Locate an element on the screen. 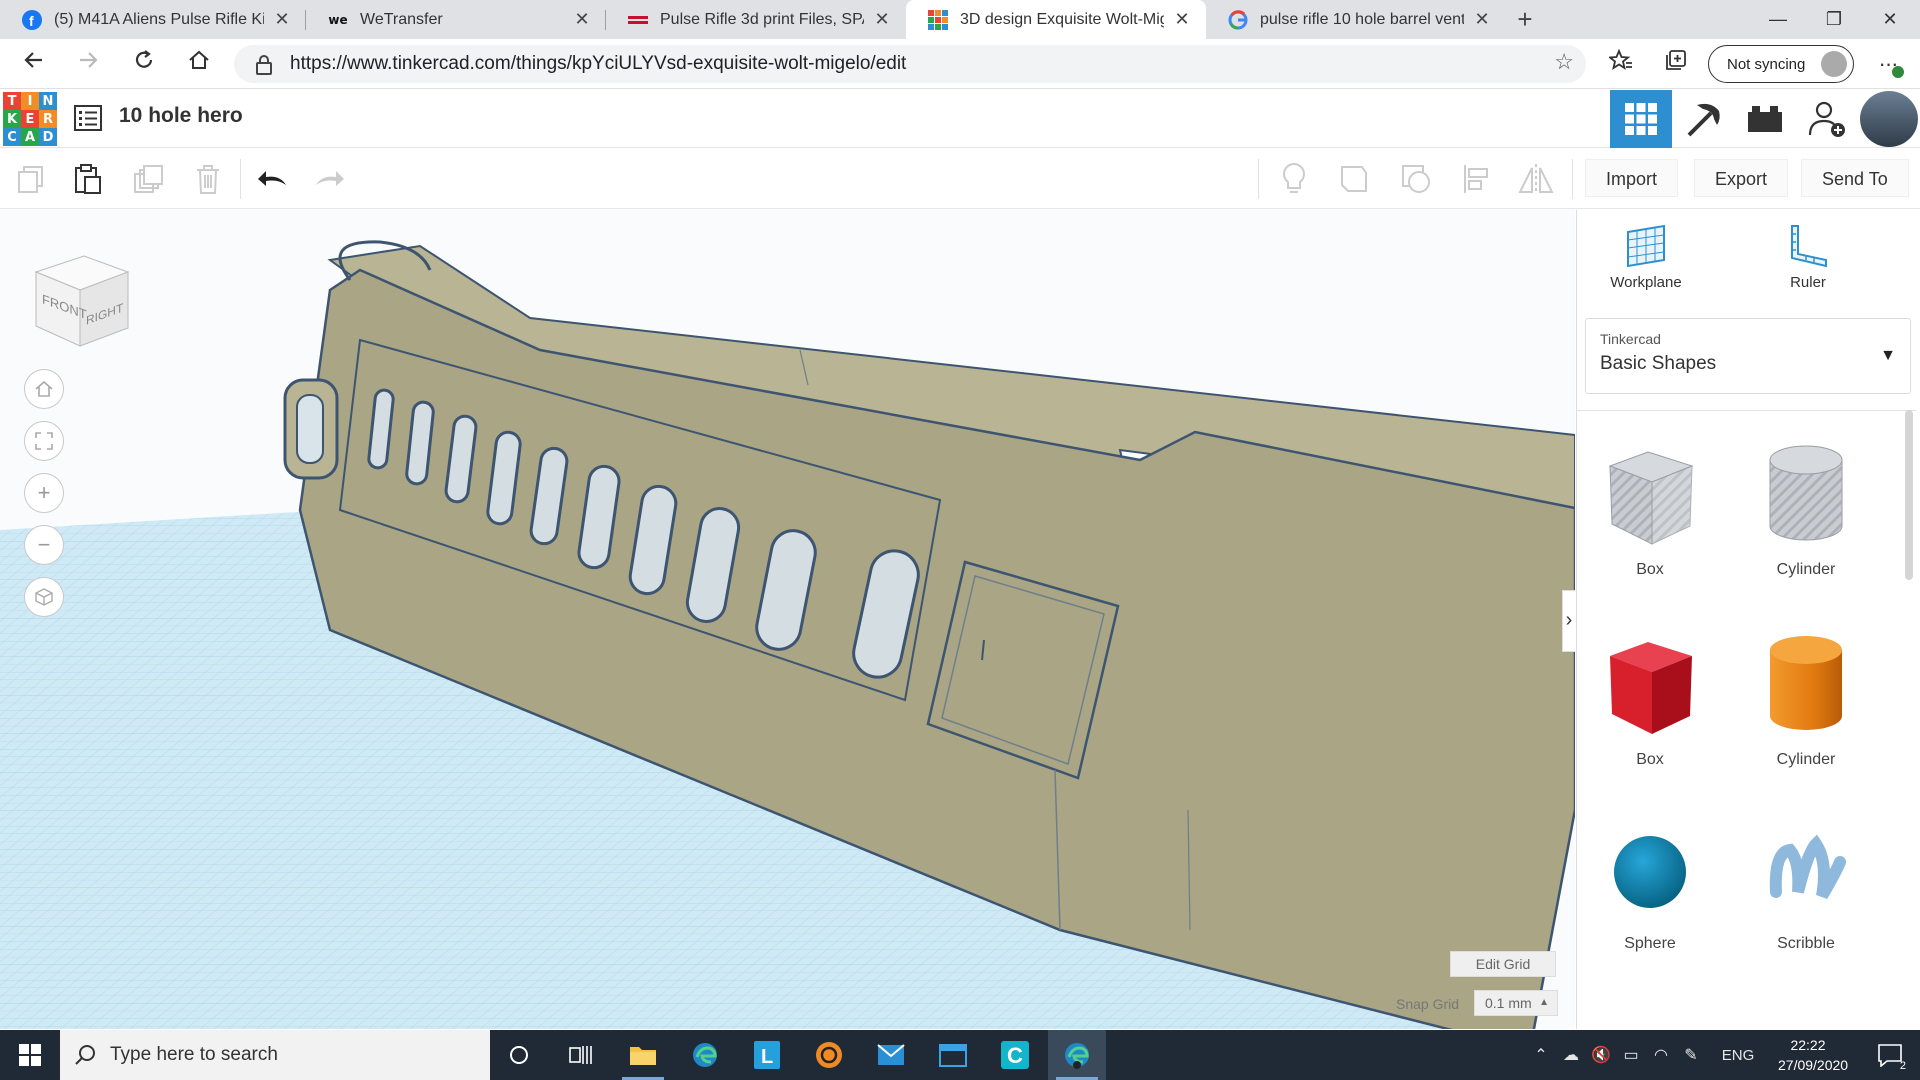  undo-button is located at coordinates (272, 179).